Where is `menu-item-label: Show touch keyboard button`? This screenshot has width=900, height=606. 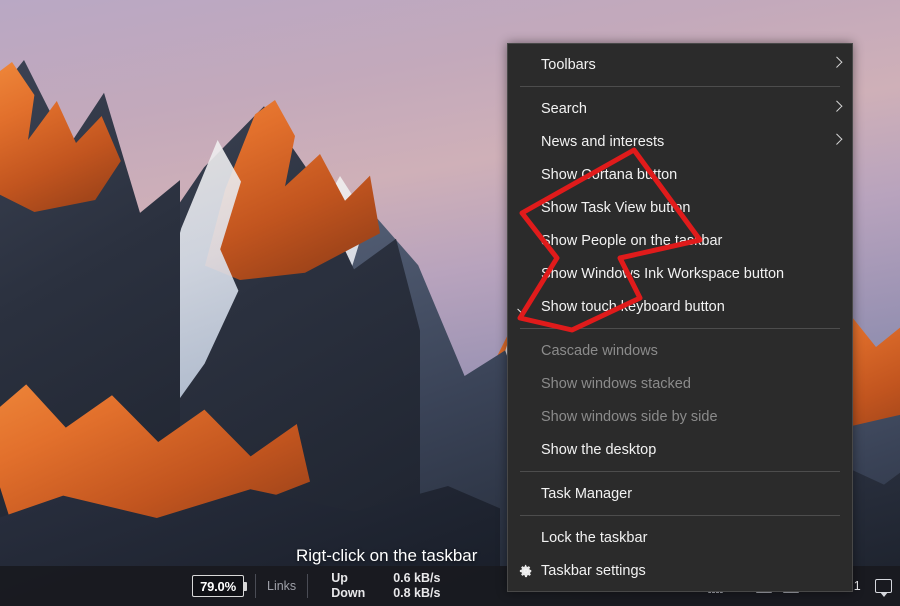
menu-item-label: Show touch keyboard button is located at coordinates (633, 306).